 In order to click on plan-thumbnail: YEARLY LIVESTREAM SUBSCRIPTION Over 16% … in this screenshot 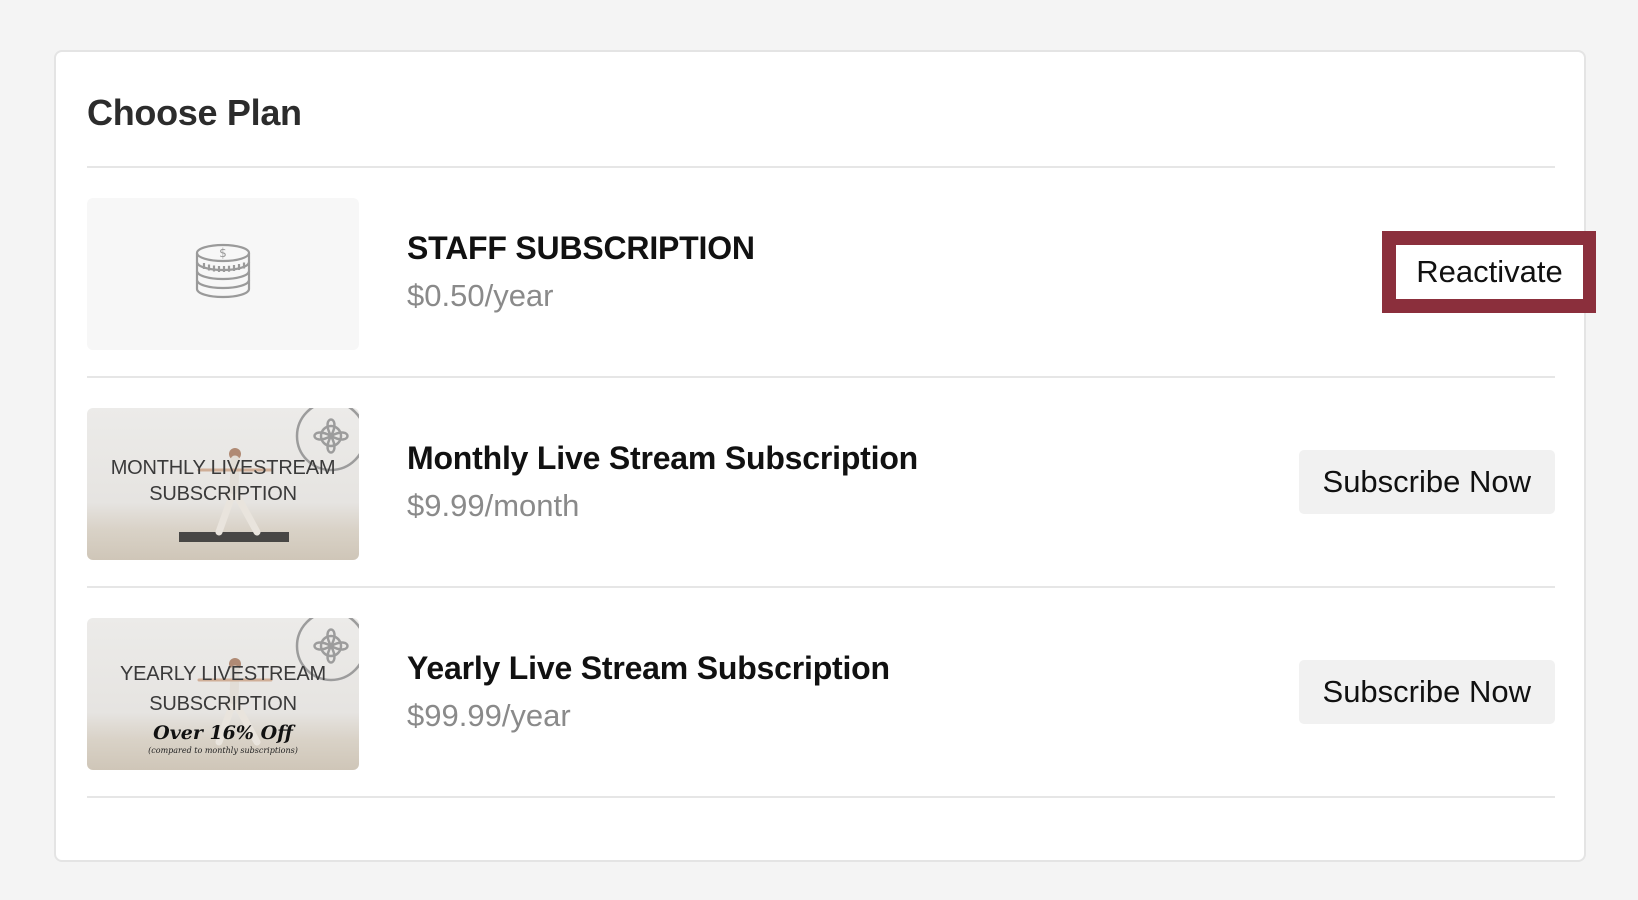, I will do `click(223, 694)`.